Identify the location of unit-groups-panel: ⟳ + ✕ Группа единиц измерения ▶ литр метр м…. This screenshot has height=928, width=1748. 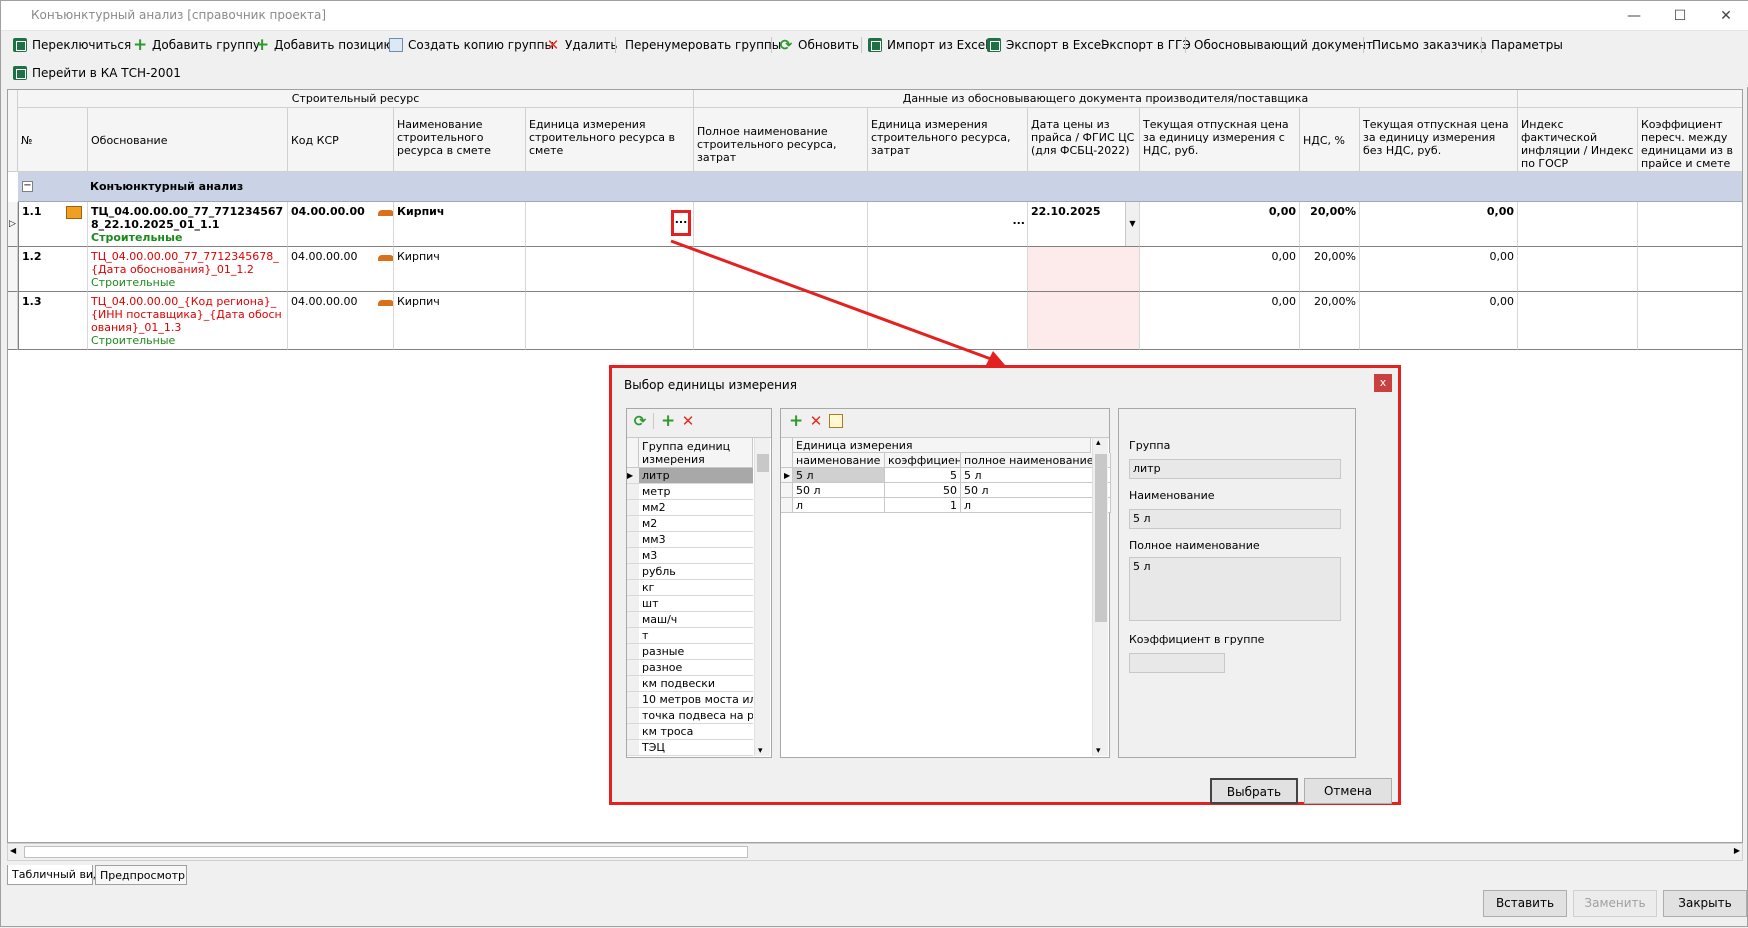
(699, 583).